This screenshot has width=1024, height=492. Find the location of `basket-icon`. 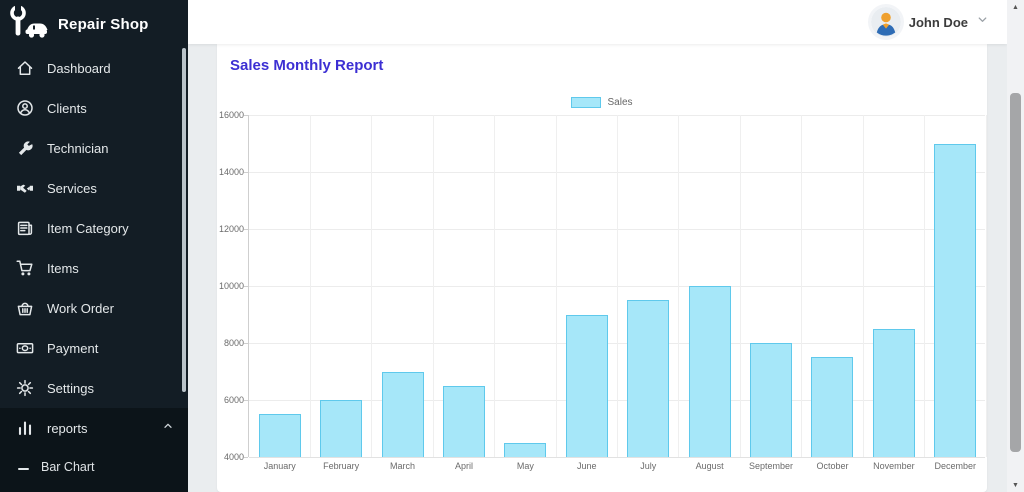

basket-icon is located at coordinates (25, 308).